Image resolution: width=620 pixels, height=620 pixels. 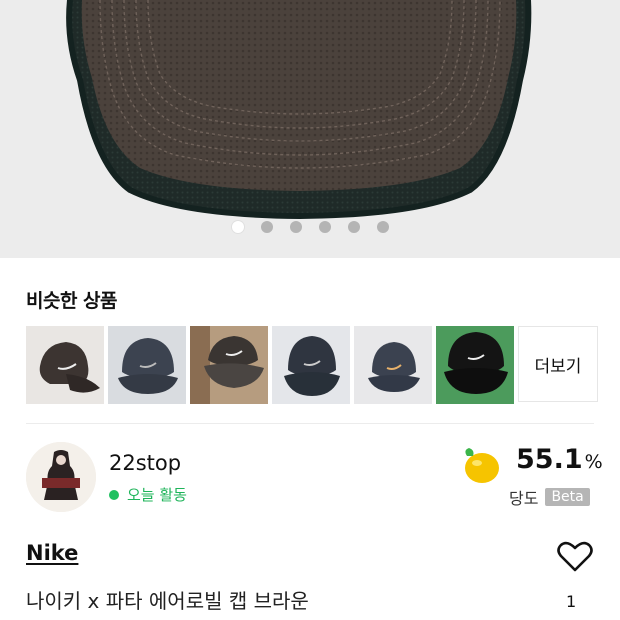 What do you see at coordinates (52, 553) in the screenshot?
I see `brand-link: Nike` at bounding box center [52, 553].